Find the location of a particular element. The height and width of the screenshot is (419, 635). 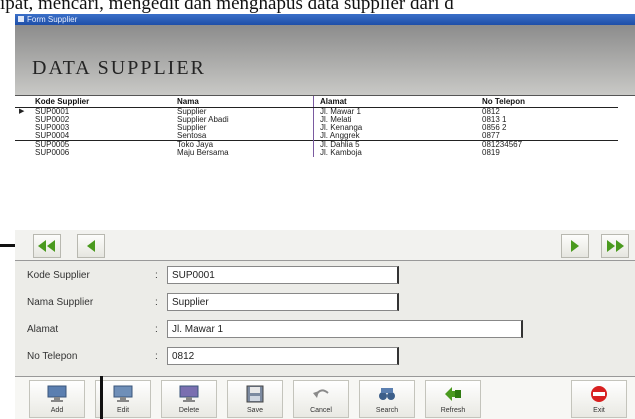

search-button: Search is located at coordinates (387, 399).